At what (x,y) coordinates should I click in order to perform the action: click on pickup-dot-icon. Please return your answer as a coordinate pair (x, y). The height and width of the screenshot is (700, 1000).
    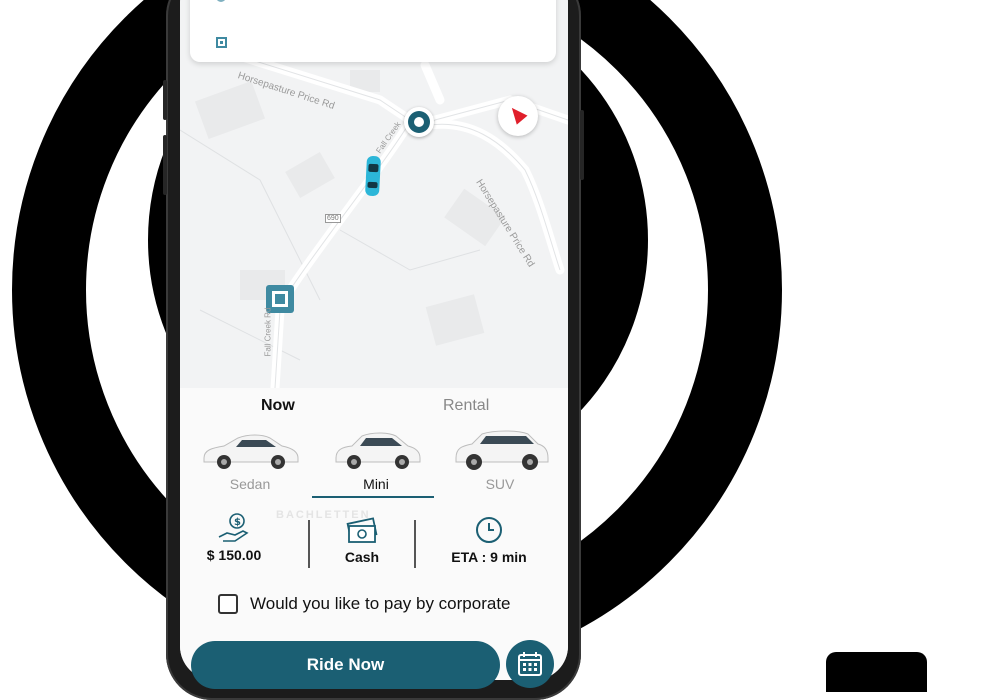
    Looking at the image, I should click on (221, 1).